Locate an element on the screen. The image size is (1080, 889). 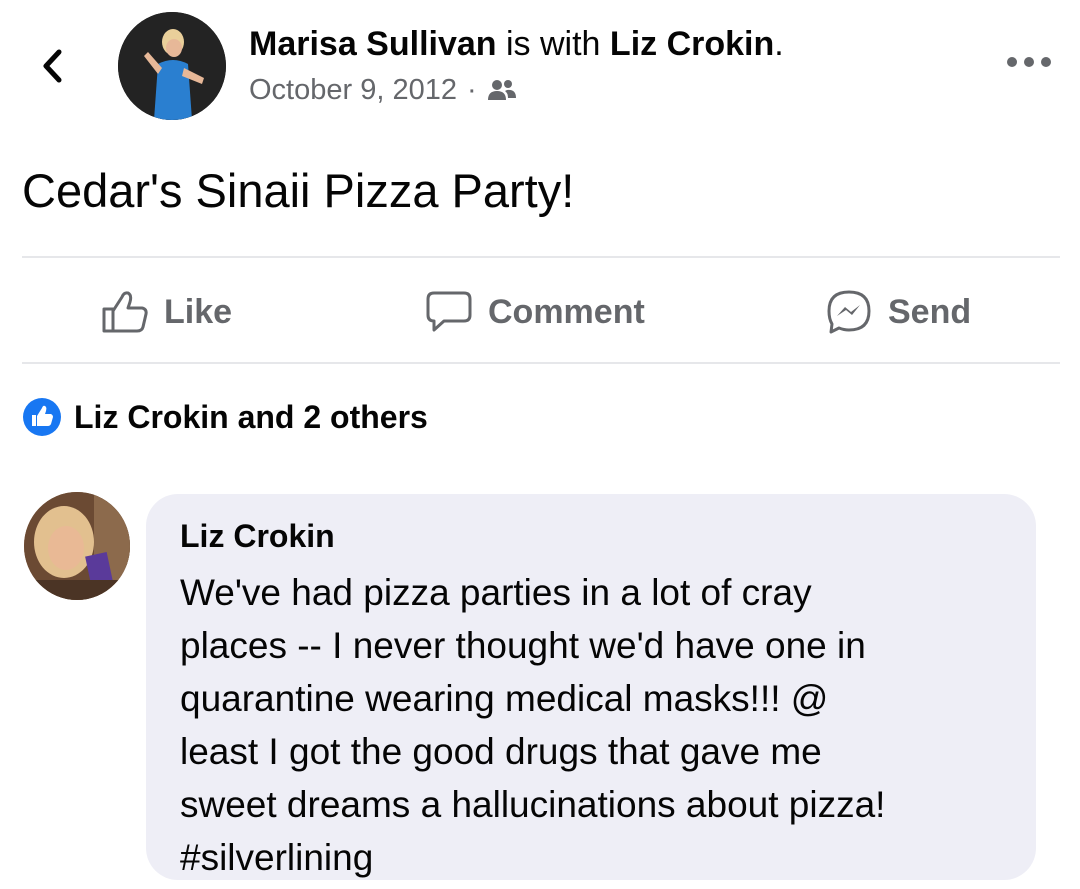
comment-line: least I got the good drugs that gave me is located at coordinates (501, 751).